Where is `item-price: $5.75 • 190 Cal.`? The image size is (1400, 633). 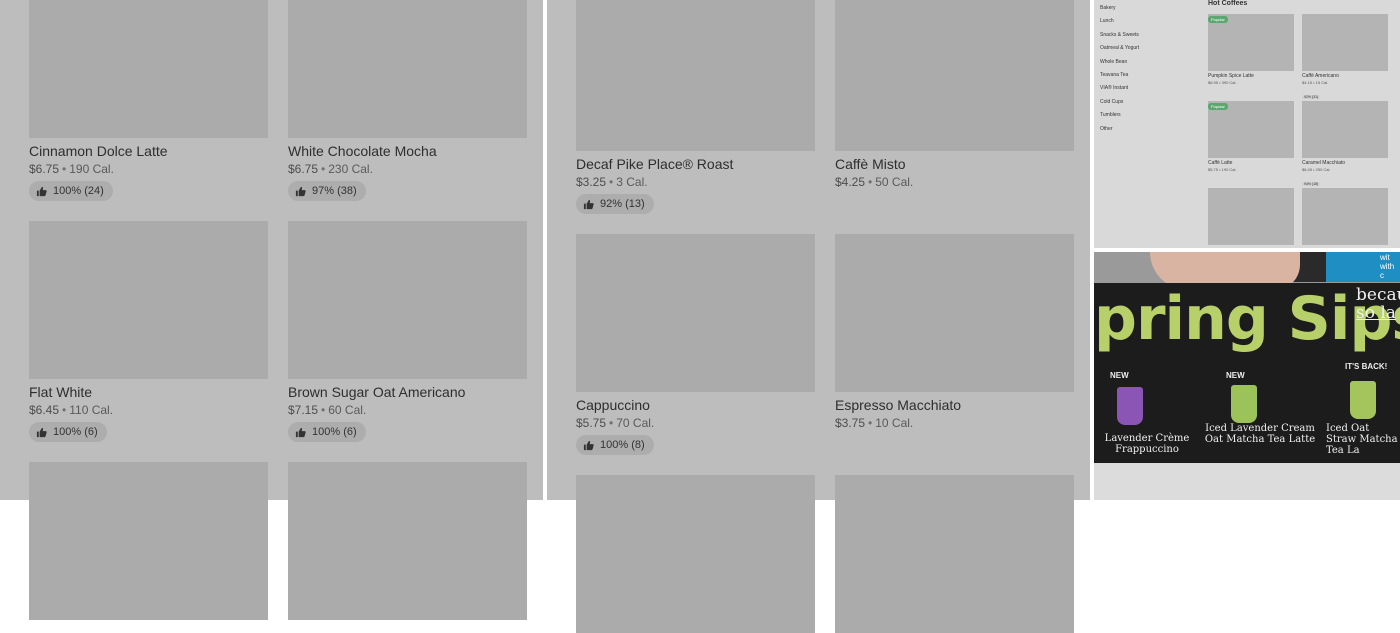
item-price: $5.75 • 190 Cal. is located at coordinates (1222, 169).